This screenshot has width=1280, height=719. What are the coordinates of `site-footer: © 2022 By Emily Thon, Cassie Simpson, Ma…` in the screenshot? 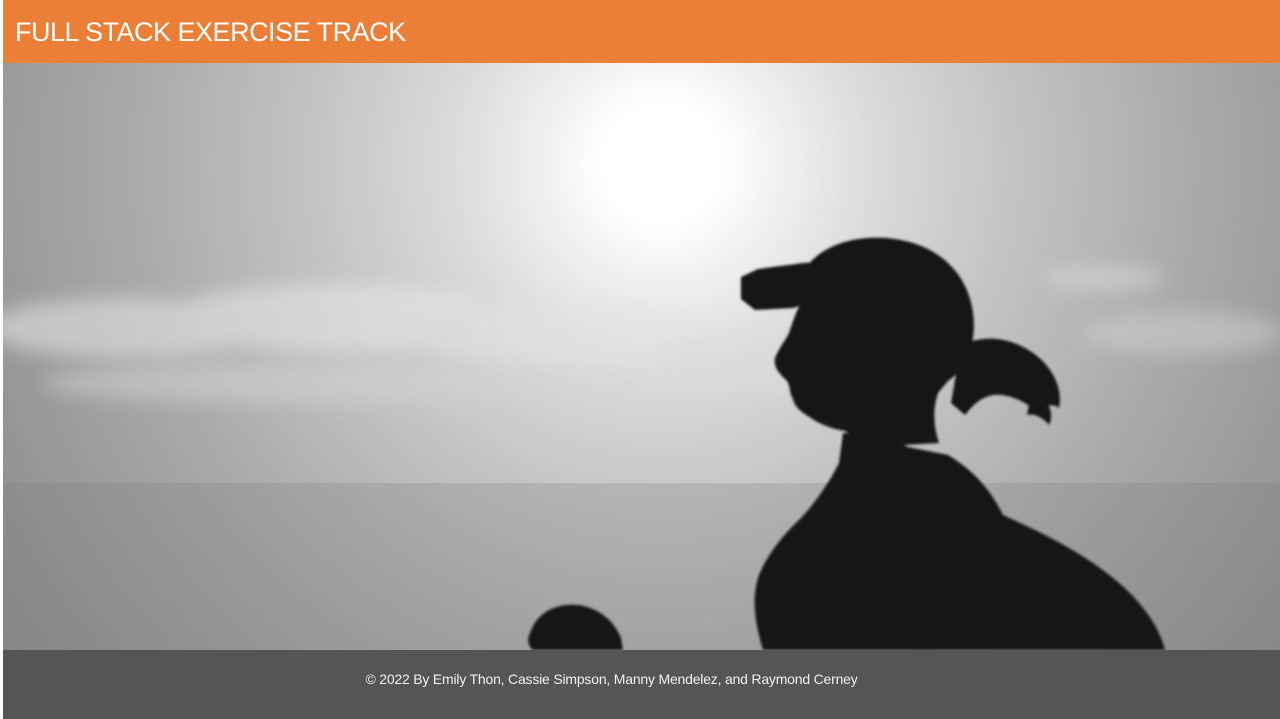 It's located at (641, 684).